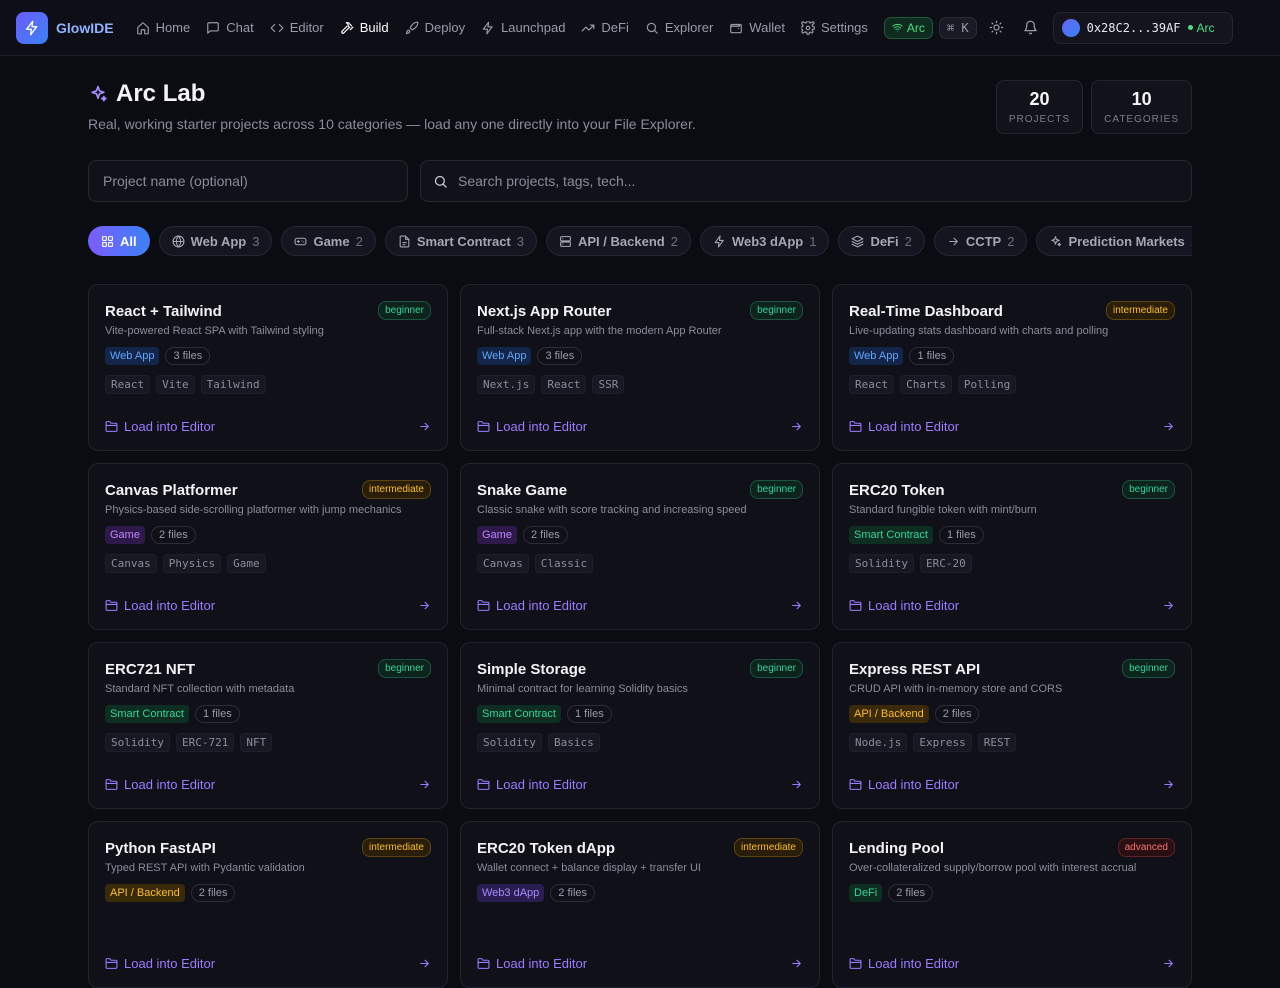  I want to click on filter-chip-all: All, so click(119, 241).